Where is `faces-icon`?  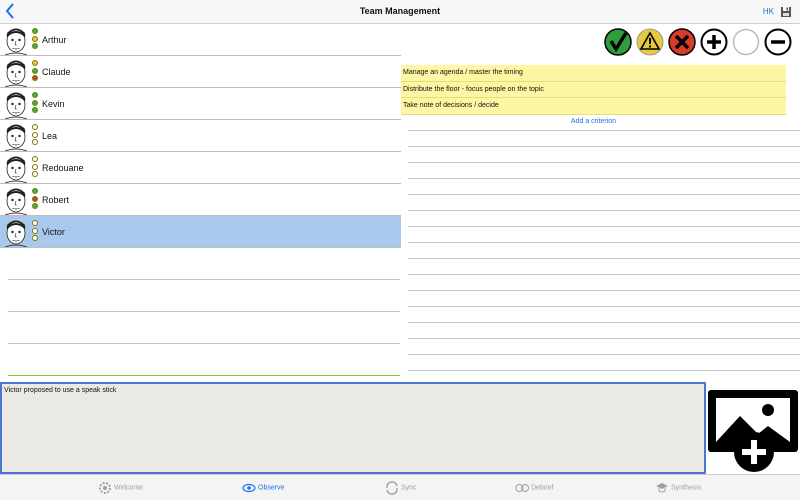
faces-icon is located at coordinates (522, 488).